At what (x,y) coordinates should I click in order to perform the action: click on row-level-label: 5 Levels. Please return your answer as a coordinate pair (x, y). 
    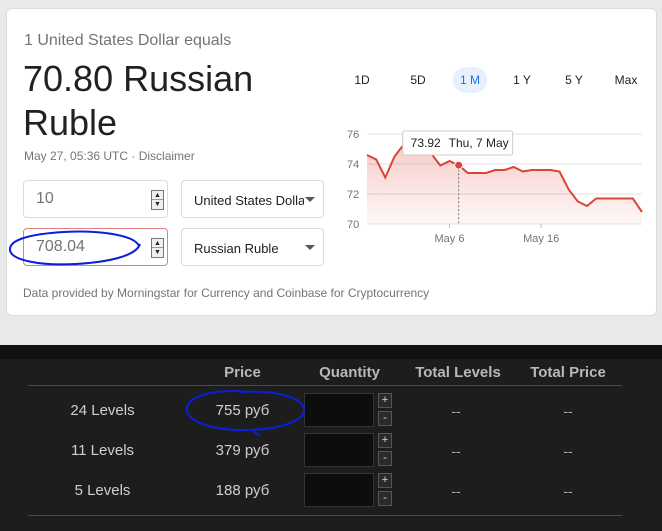
    Looking at the image, I should click on (102, 490).